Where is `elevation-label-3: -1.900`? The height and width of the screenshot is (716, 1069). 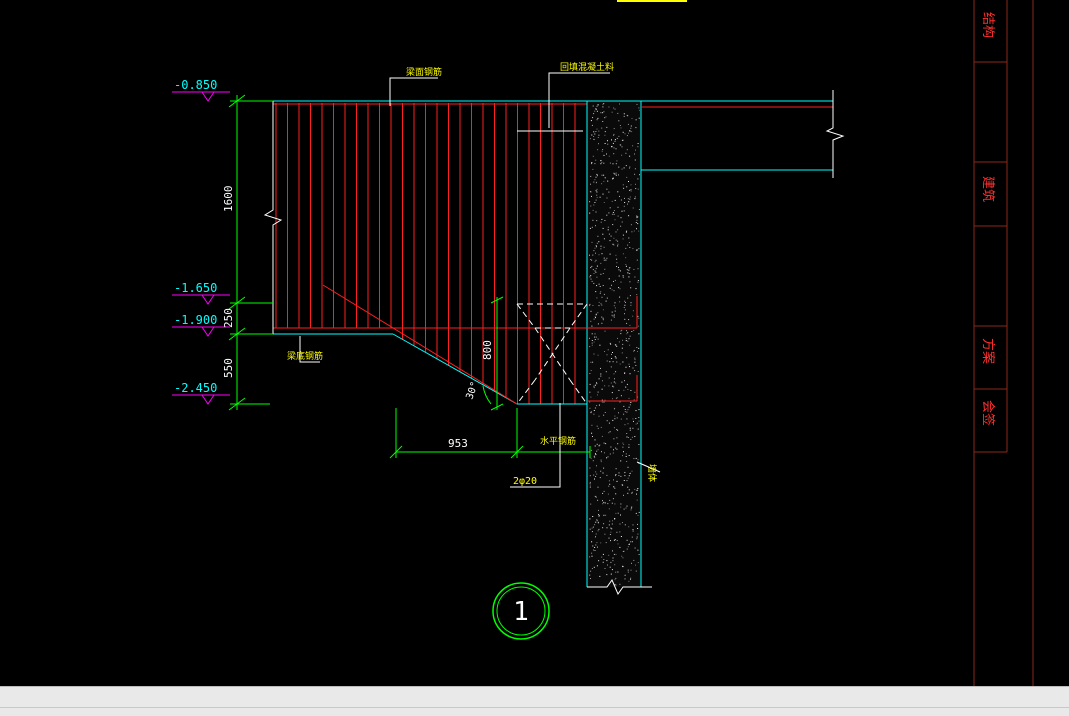
elevation-label-3: -1.900 is located at coordinates (195, 320).